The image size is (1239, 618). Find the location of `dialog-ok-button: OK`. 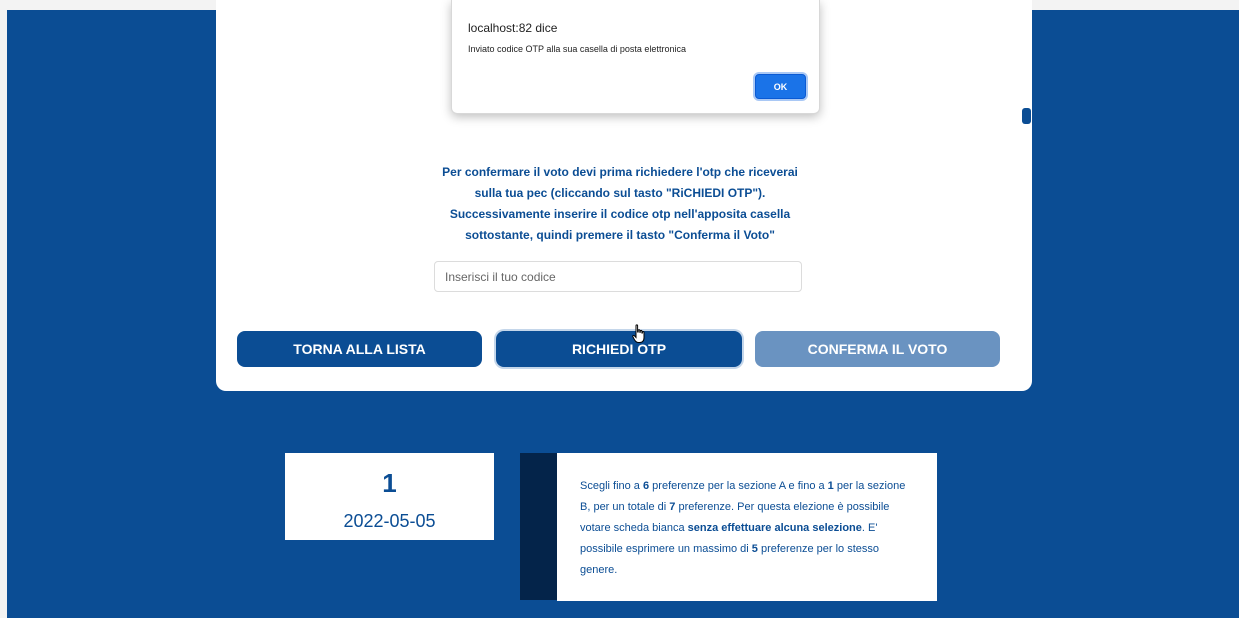

dialog-ok-button: OK is located at coordinates (780, 86).